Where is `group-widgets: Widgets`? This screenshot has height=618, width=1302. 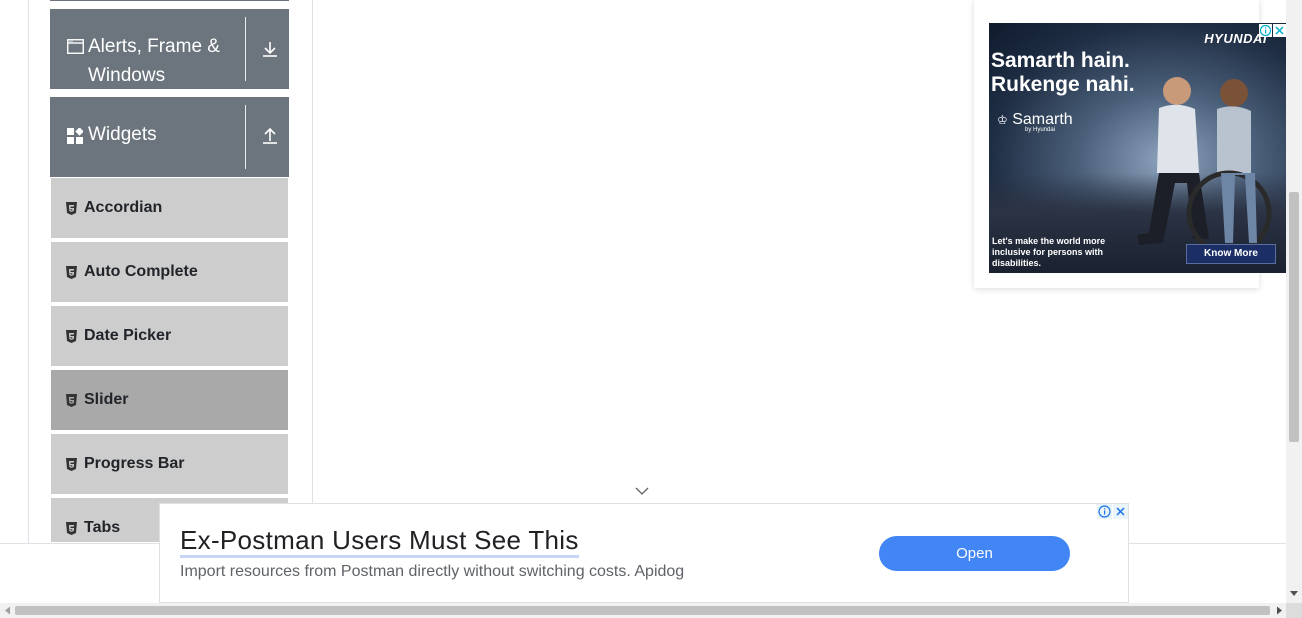 group-widgets: Widgets is located at coordinates (169, 137).